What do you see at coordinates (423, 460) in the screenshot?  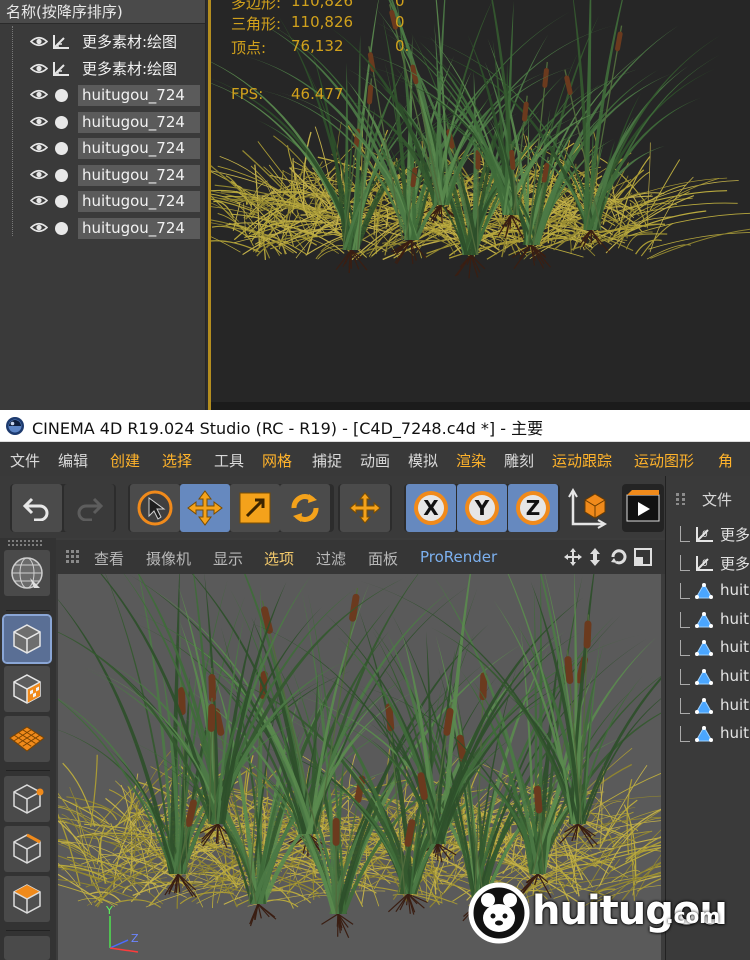 I see `menu-item: 模拟` at bounding box center [423, 460].